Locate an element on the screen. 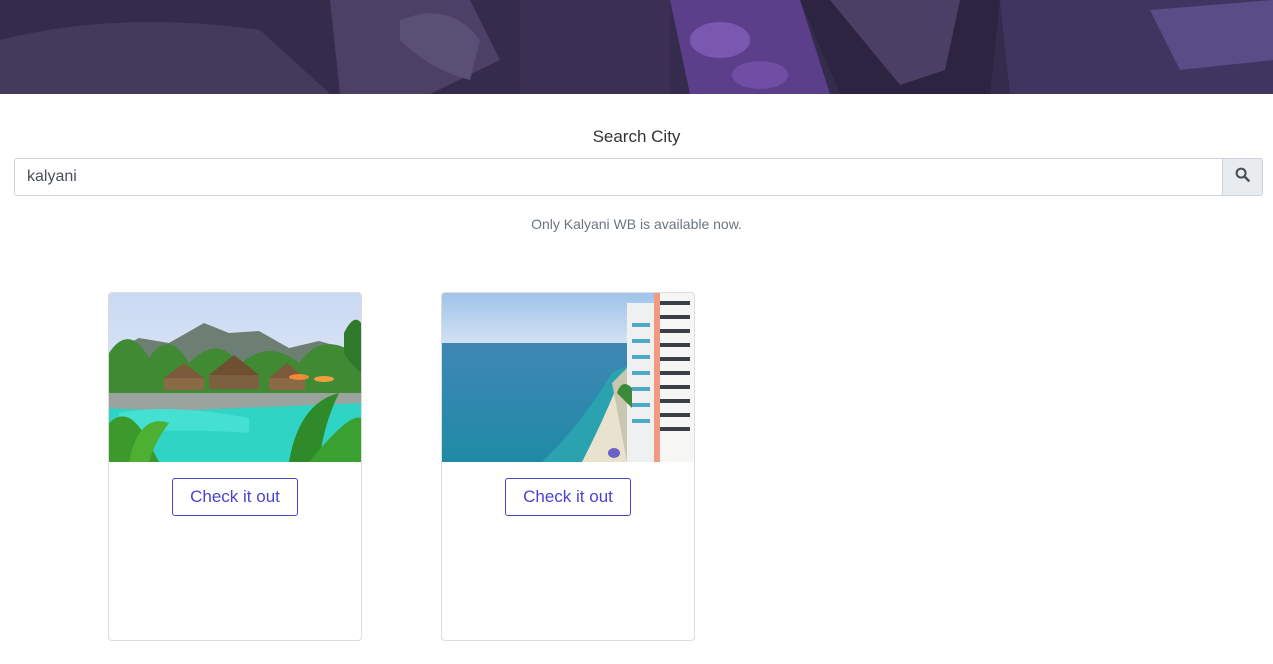 The image size is (1273, 664). search-icon is located at coordinates (1242, 177).